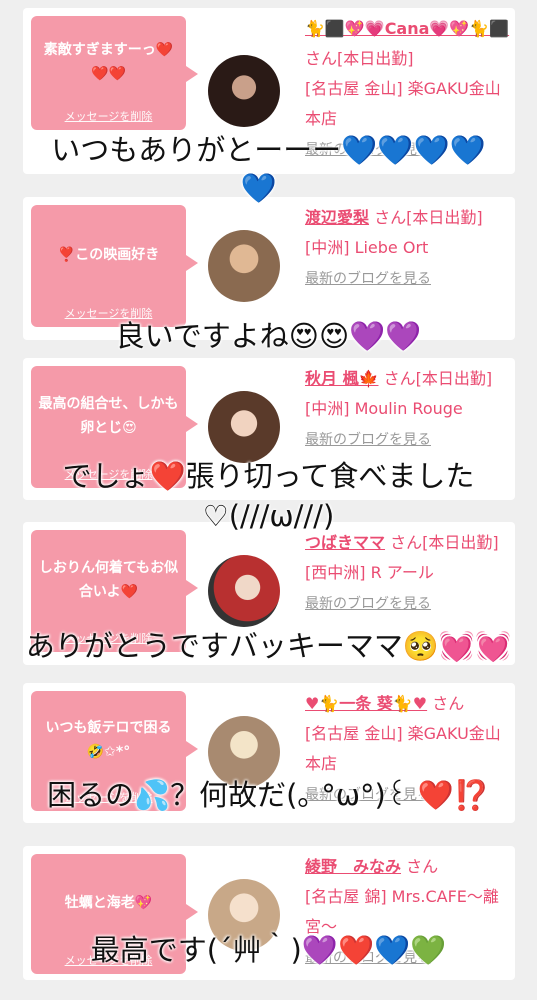 Image resolution: width=537 pixels, height=1000 pixels. Describe the element at coordinates (367, 247) in the screenshot. I see `shop-name: [中洲] Liebe Ort` at that location.